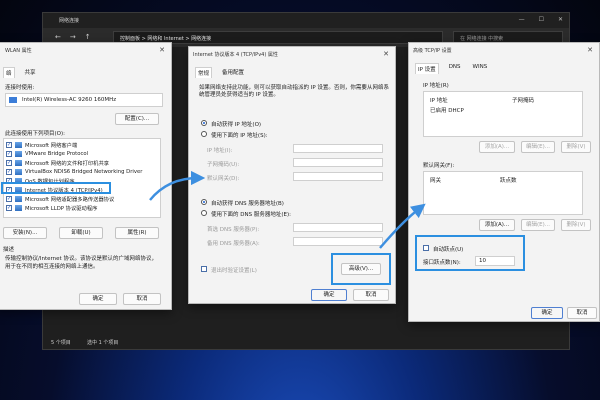  I want to click on arrow-to-advanced, so click(402, 226).